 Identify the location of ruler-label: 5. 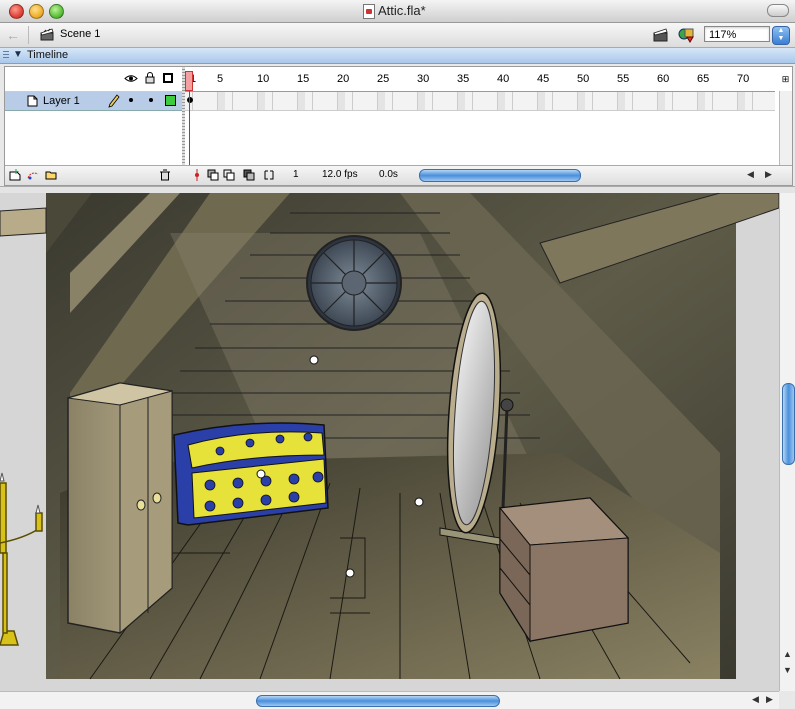
(220, 79).